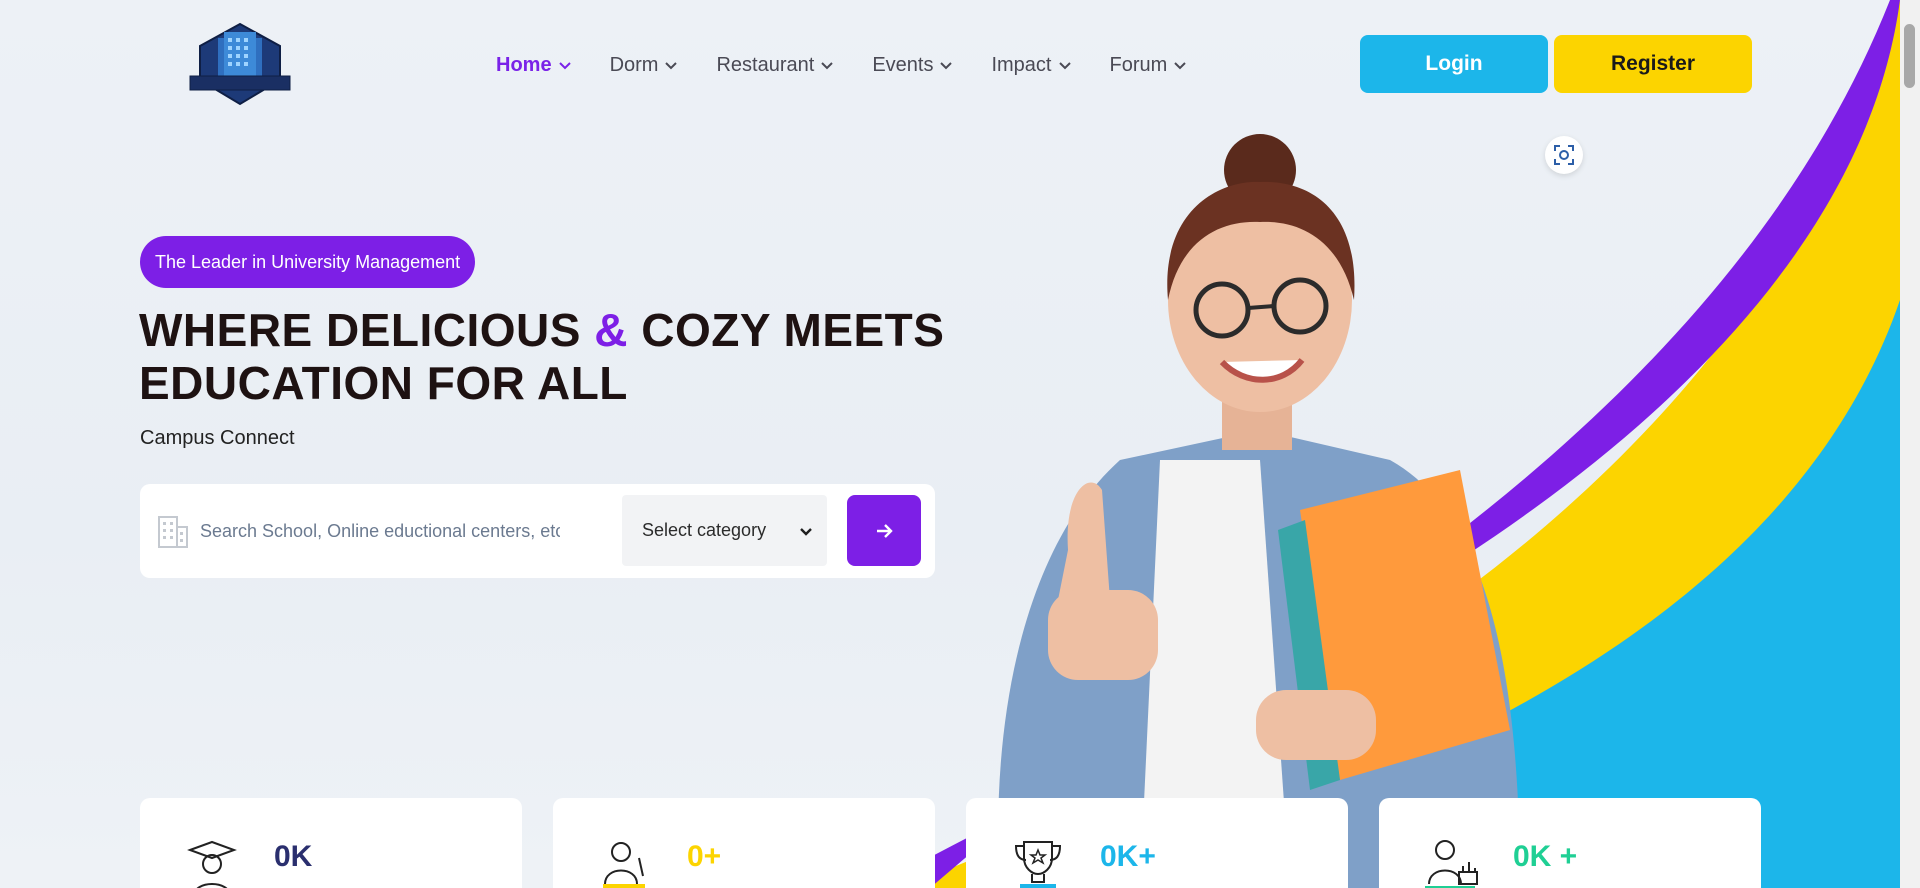 The image size is (1920, 888). I want to click on nav-impact: Impact, so click(1031, 65).